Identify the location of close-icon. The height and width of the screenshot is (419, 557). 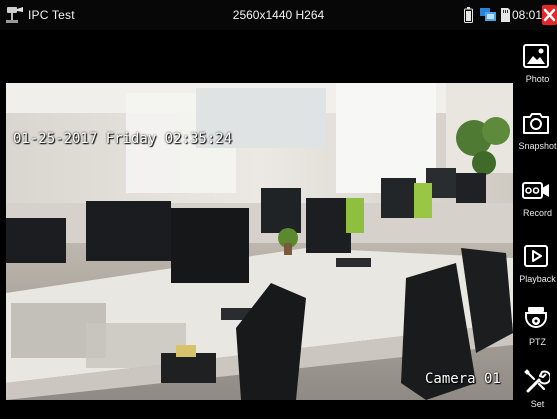
(549, 15).